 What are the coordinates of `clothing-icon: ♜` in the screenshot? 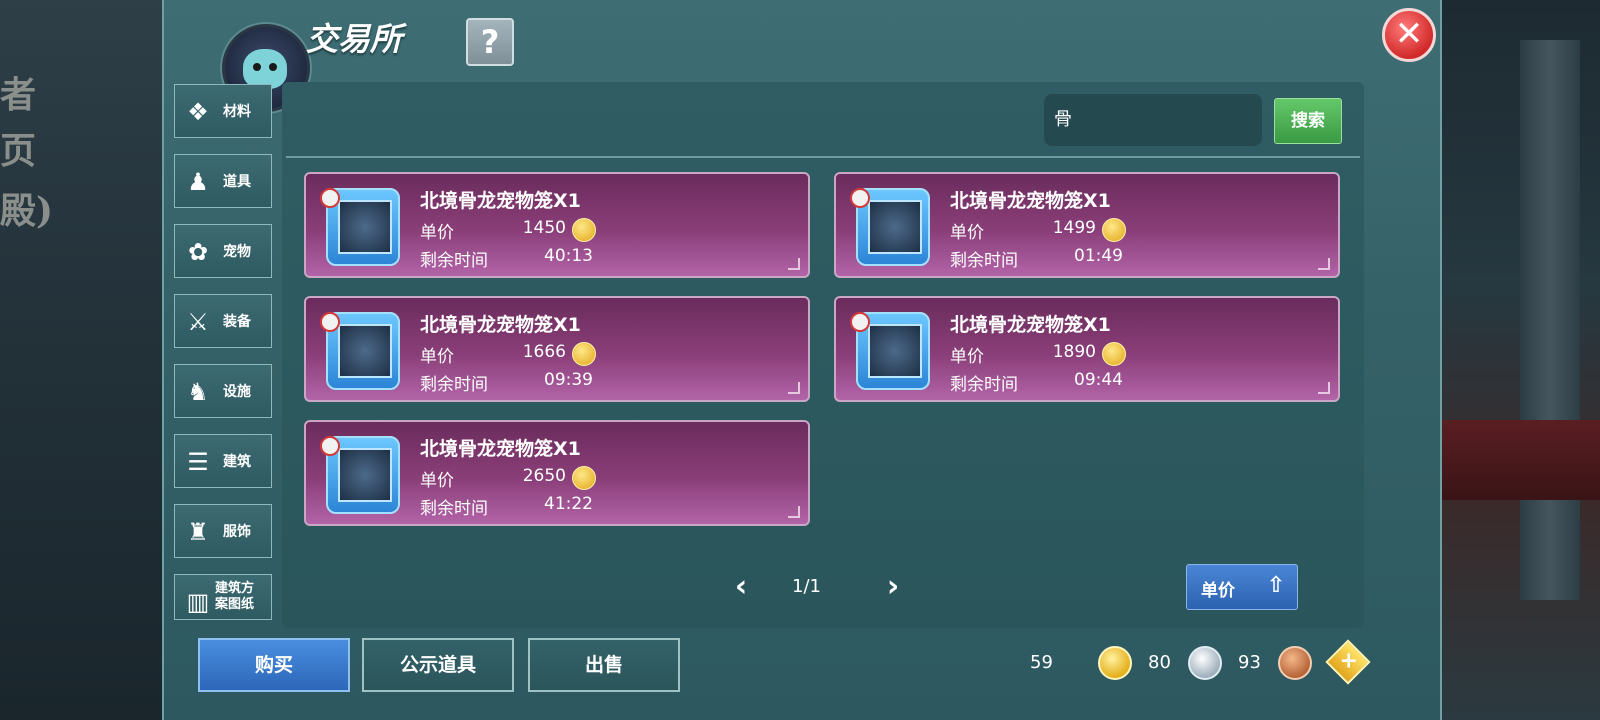 It's located at (198, 532).